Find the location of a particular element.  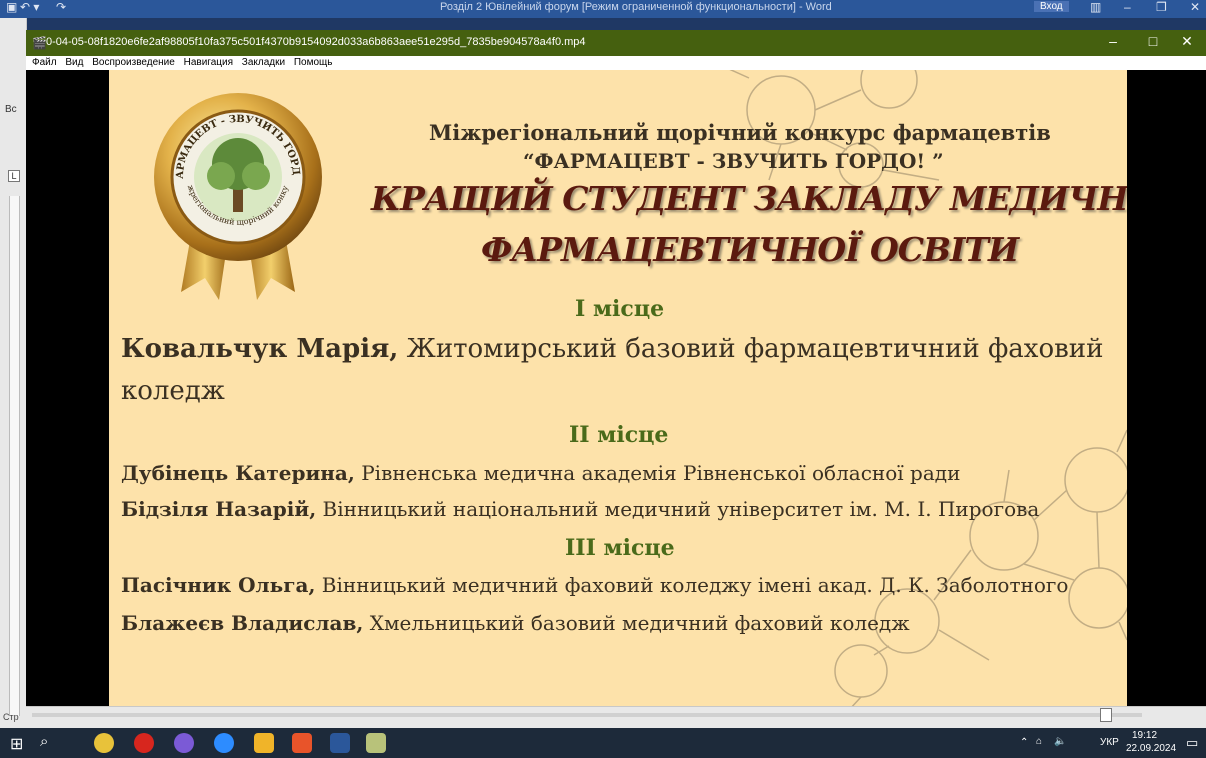

save-icon: ▣ is located at coordinates (11, 7).